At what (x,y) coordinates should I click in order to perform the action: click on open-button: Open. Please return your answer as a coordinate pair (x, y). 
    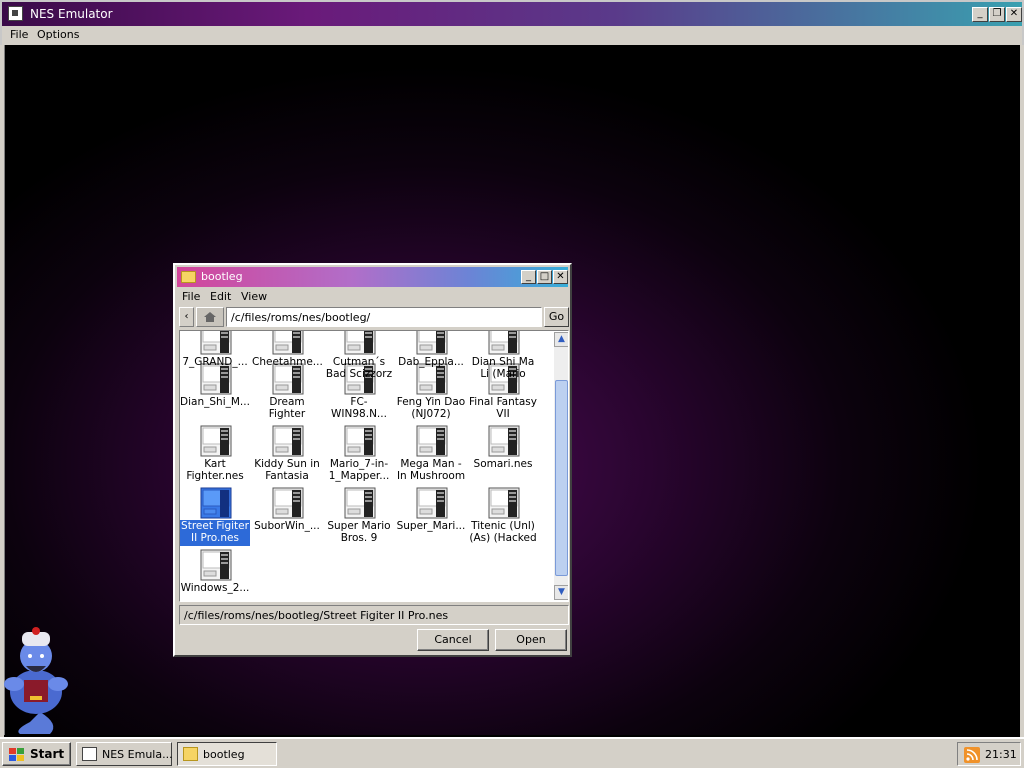
    Looking at the image, I should click on (531, 640).